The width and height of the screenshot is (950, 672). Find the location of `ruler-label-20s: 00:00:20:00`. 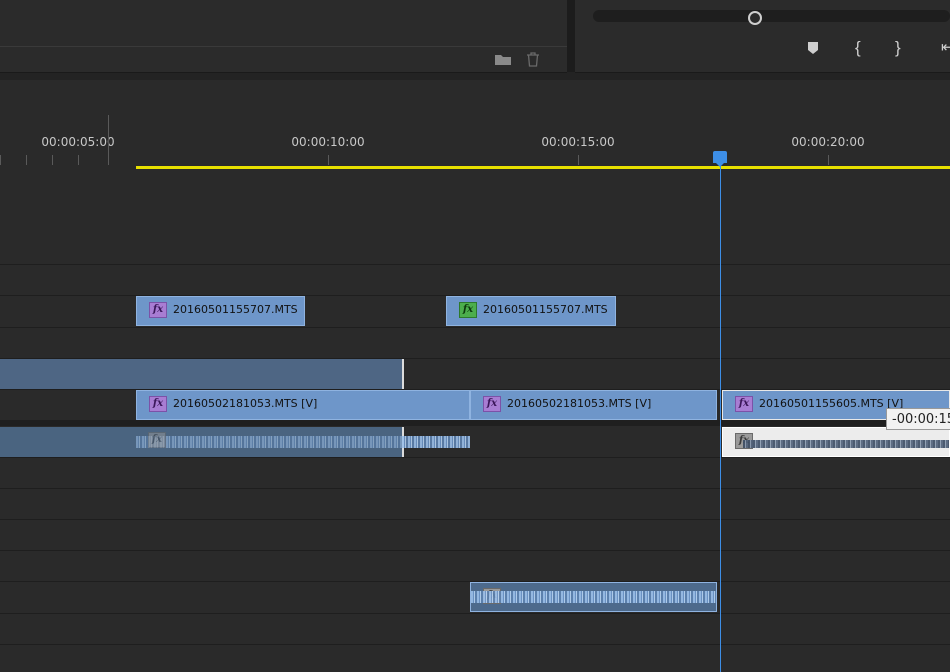

ruler-label-20s: 00:00:20:00 is located at coordinates (828, 142).